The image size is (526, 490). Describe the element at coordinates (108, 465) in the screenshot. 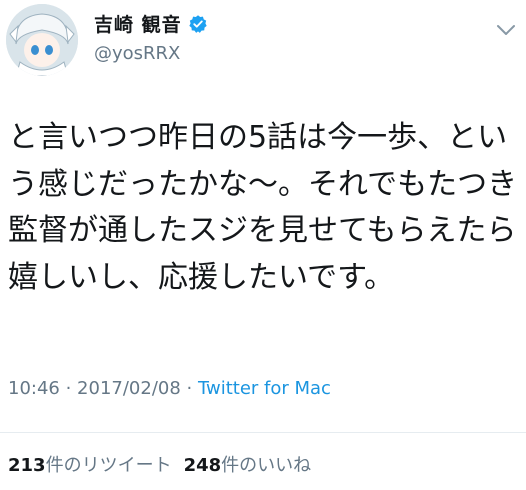

I see `retweet-label: 件のリツイート` at that location.